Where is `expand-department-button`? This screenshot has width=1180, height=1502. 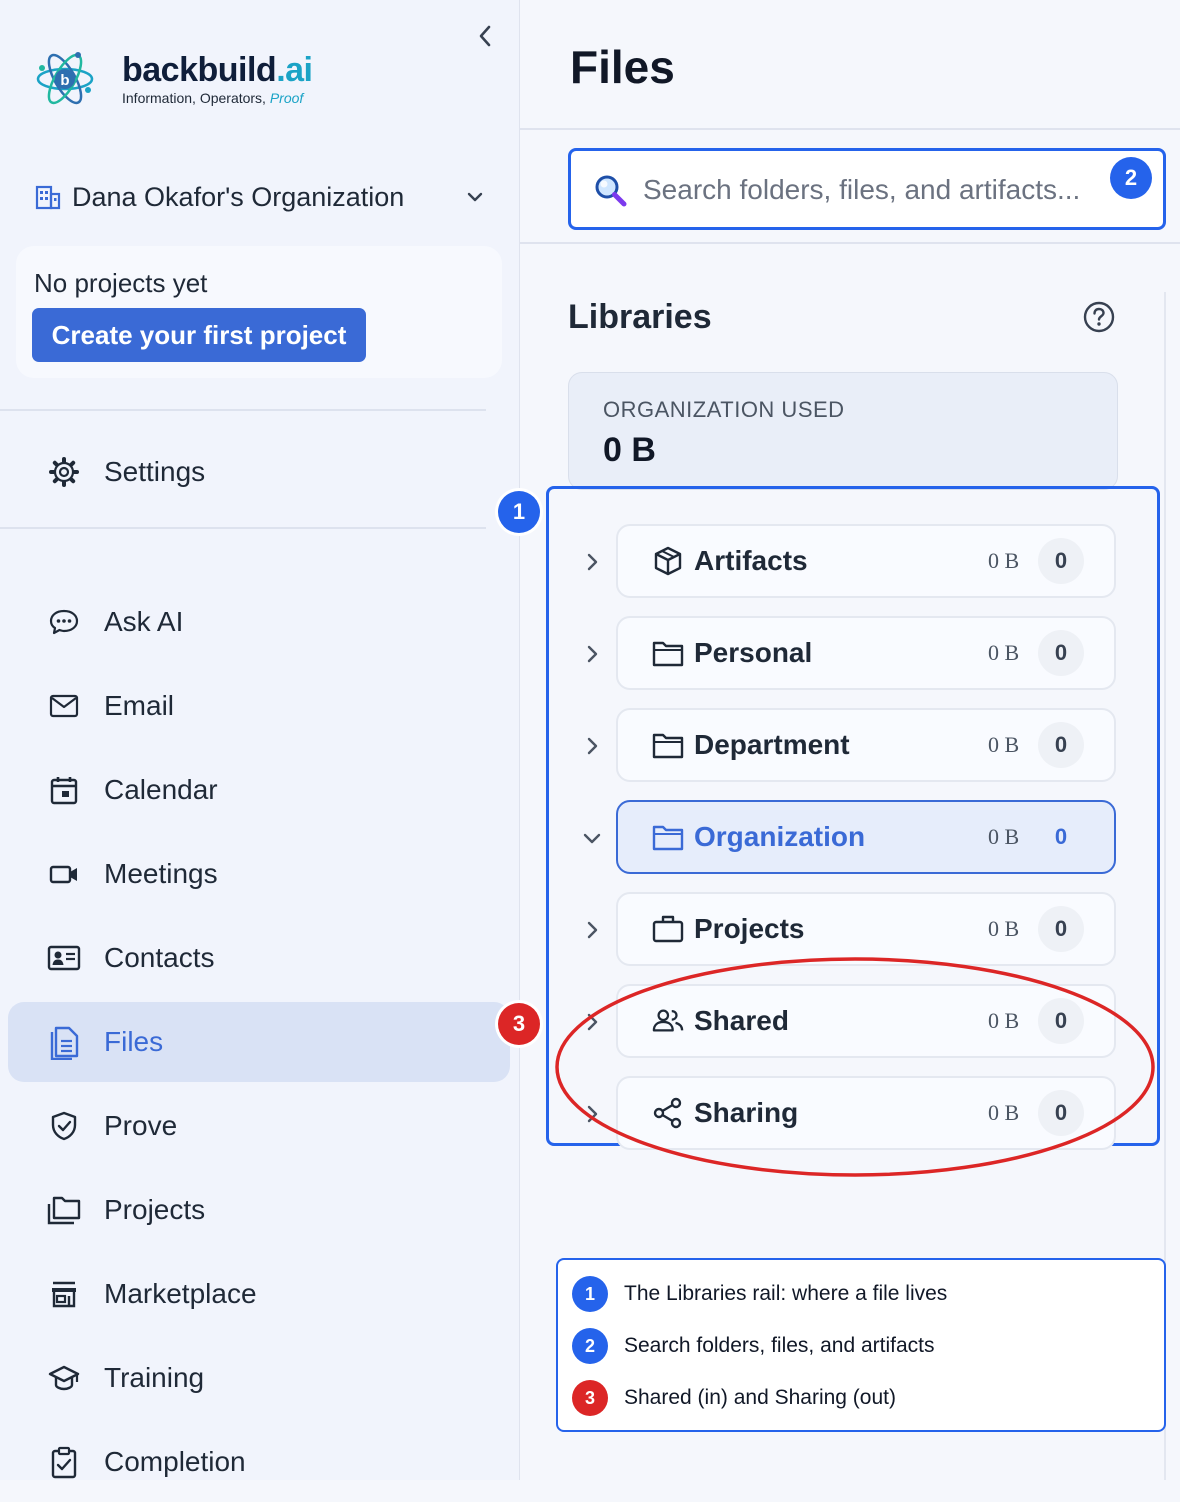 expand-department-button is located at coordinates (592, 746).